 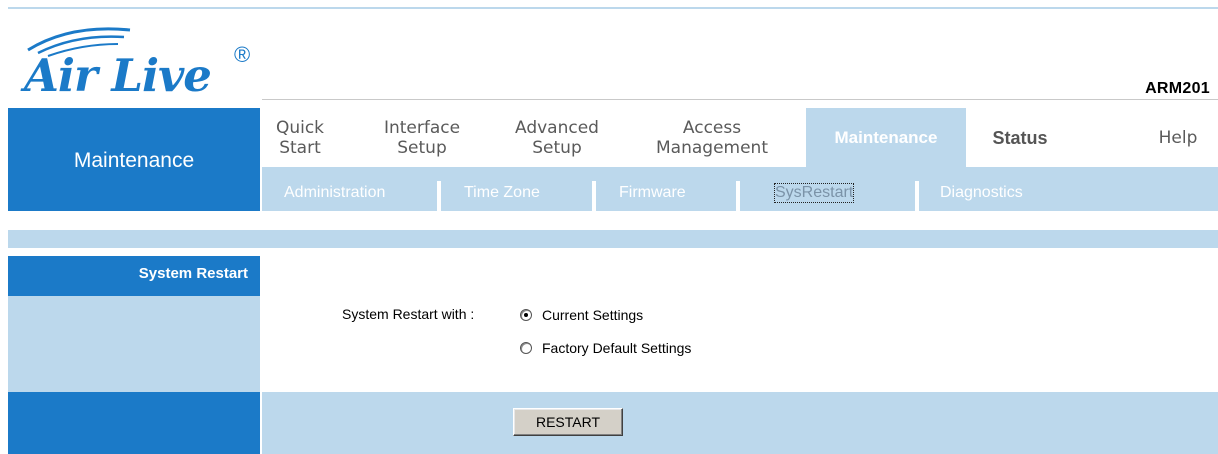 What do you see at coordinates (613, 220) in the screenshot?
I see `spacer-band` at bounding box center [613, 220].